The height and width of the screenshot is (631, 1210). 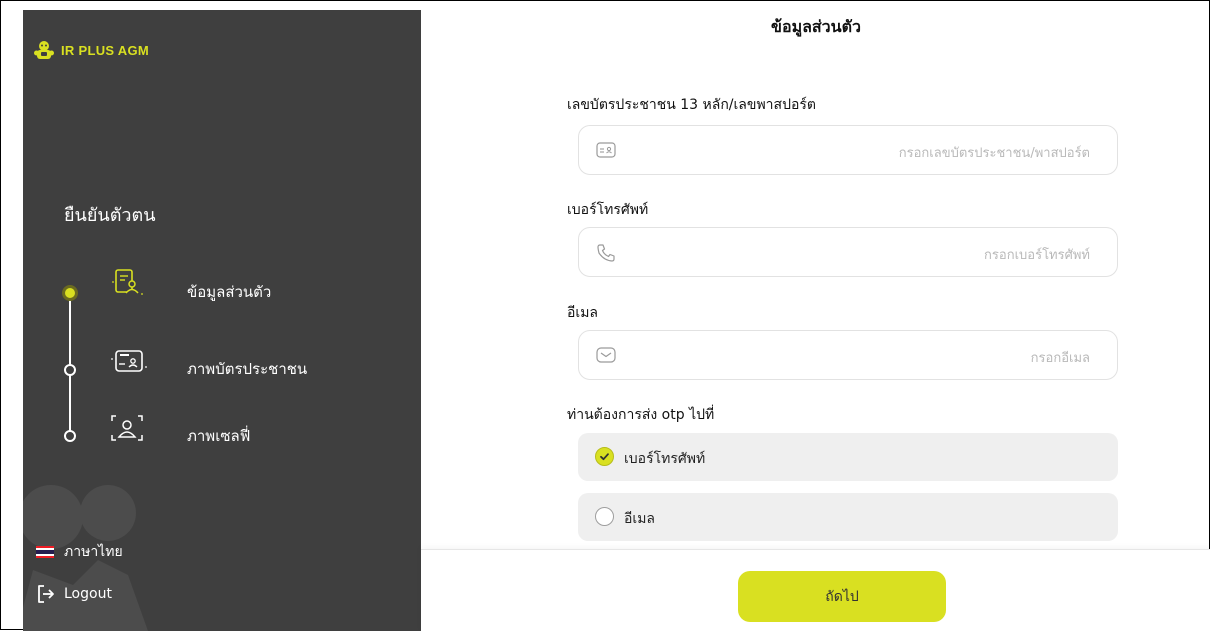 I want to click on id-card-icon, so click(x=129, y=361).